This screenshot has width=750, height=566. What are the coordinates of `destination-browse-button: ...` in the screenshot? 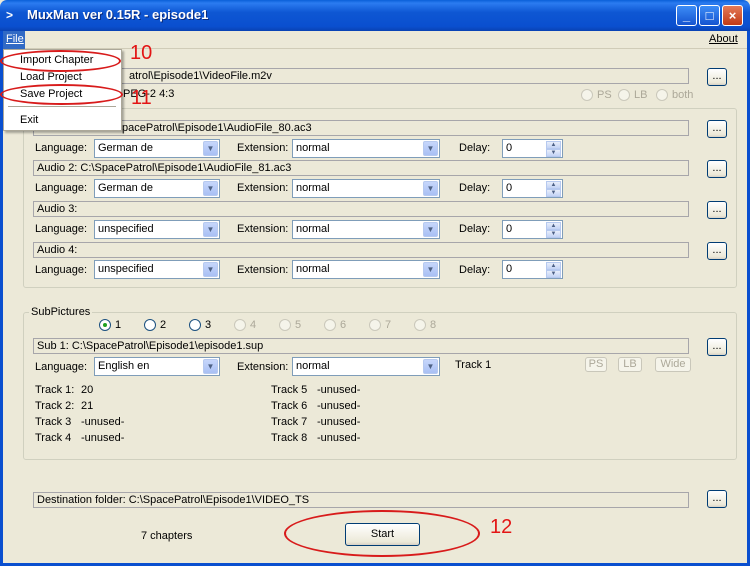 It's located at (717, 499).